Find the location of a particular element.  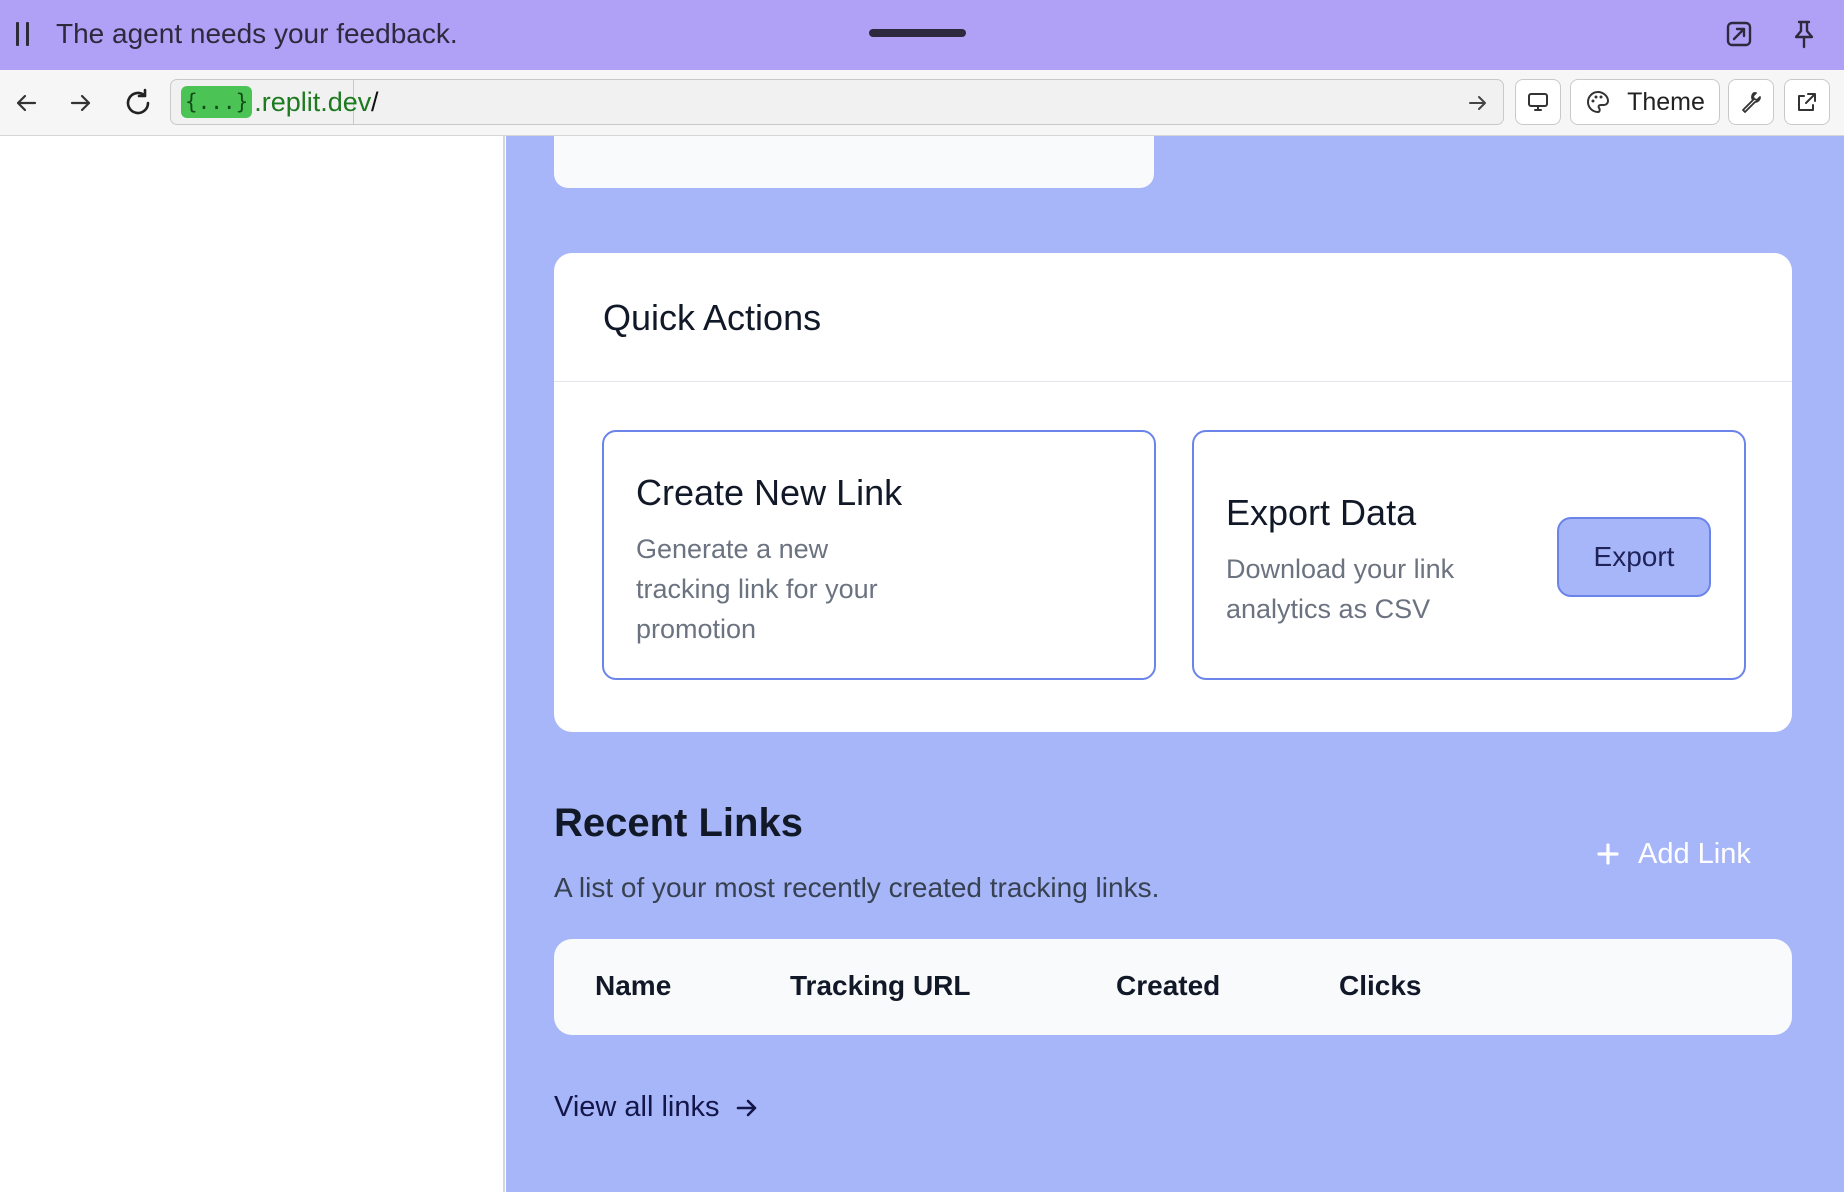

monitor-icon is located at coordinates (1538, 102).